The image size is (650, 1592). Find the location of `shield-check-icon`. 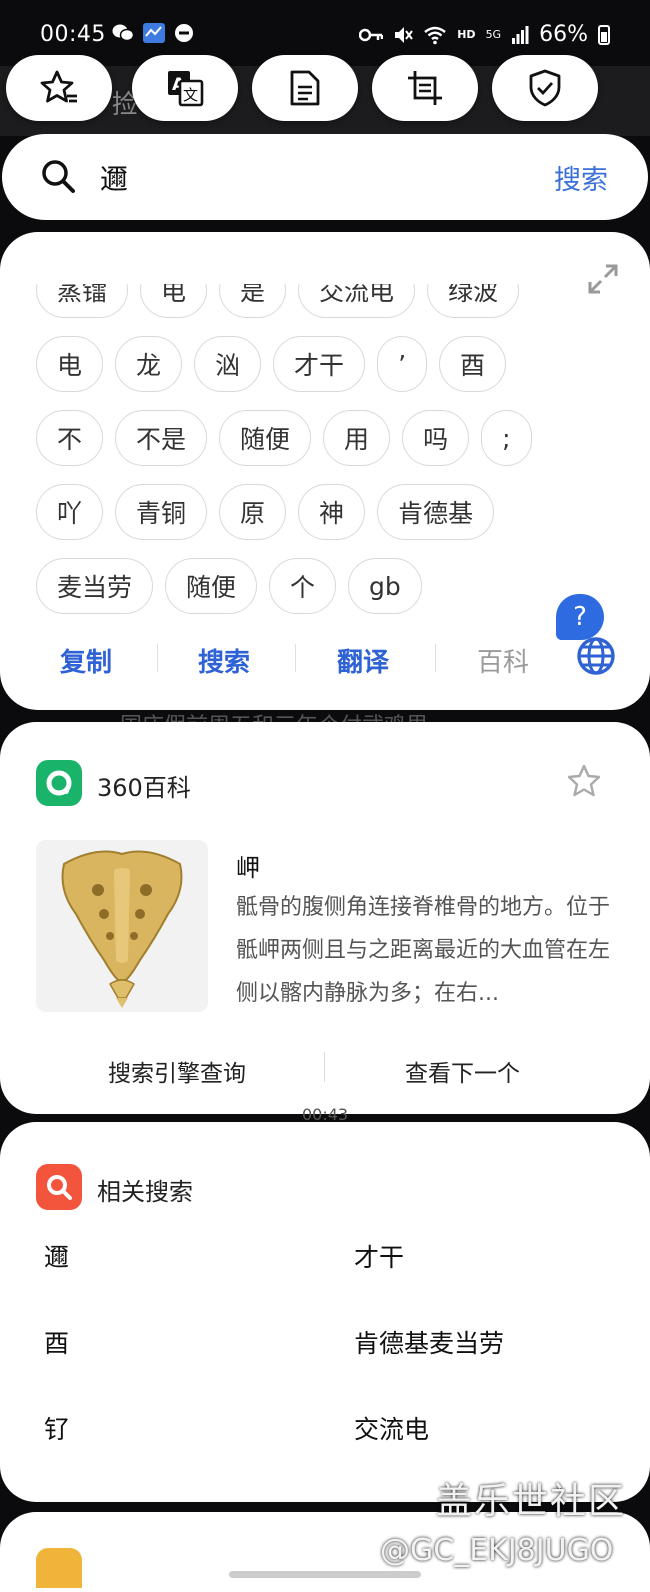

shield-check-icon is located at coordinates (545, 88).